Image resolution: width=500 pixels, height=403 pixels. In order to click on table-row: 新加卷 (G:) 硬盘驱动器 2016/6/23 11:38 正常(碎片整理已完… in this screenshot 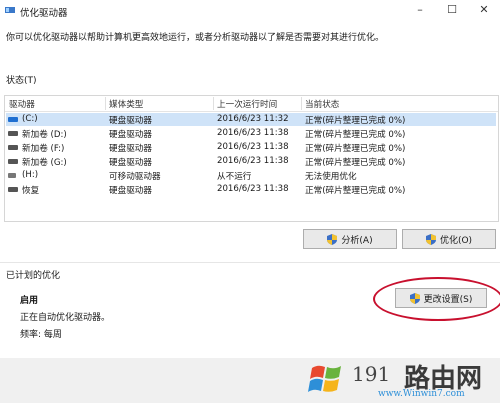, I will do `click(251, 161)`.